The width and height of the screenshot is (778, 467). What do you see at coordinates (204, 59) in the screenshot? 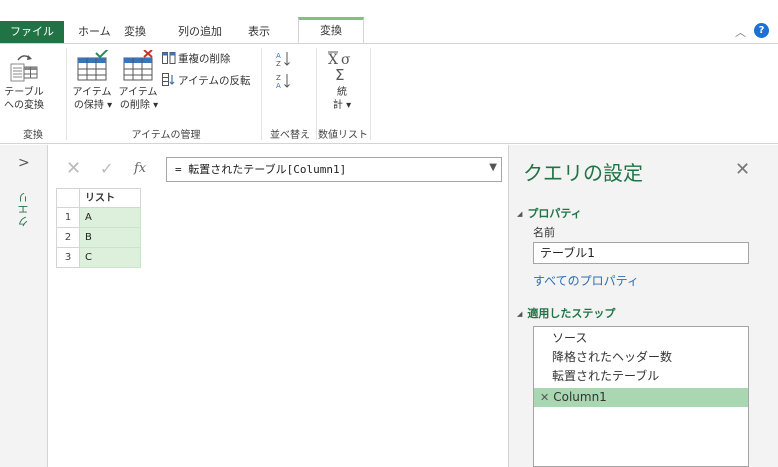
I see `remove-duplicates-label: 重複の削除` at bounding box center [204, 59].